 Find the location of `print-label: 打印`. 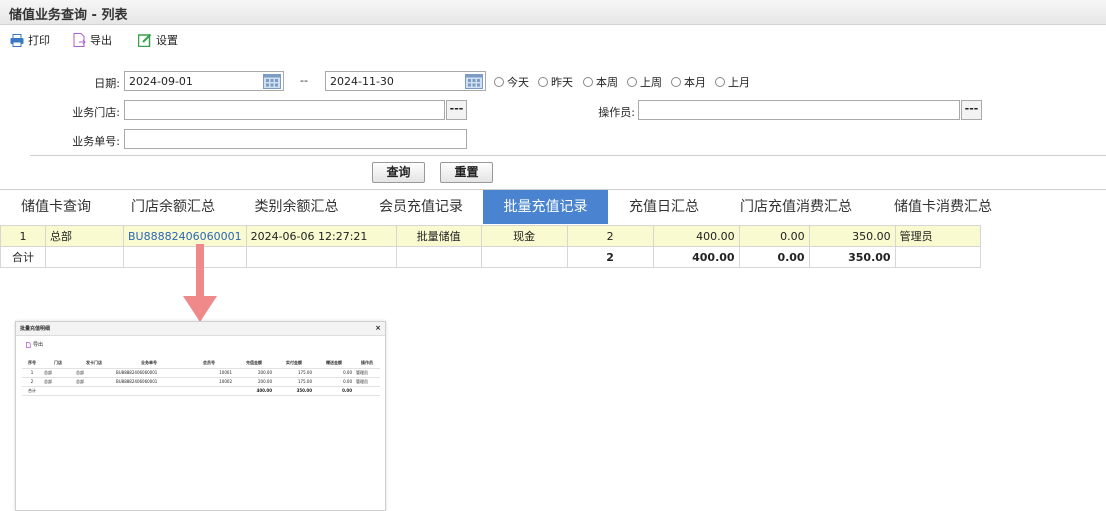

print-label: 打印 is located at coordinates (39, 40).